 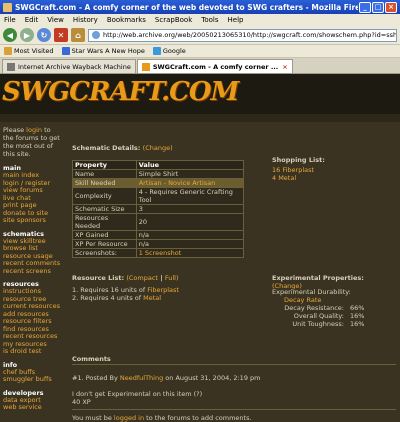 I want to click on menu-view: View, so click(x=55, y=20).